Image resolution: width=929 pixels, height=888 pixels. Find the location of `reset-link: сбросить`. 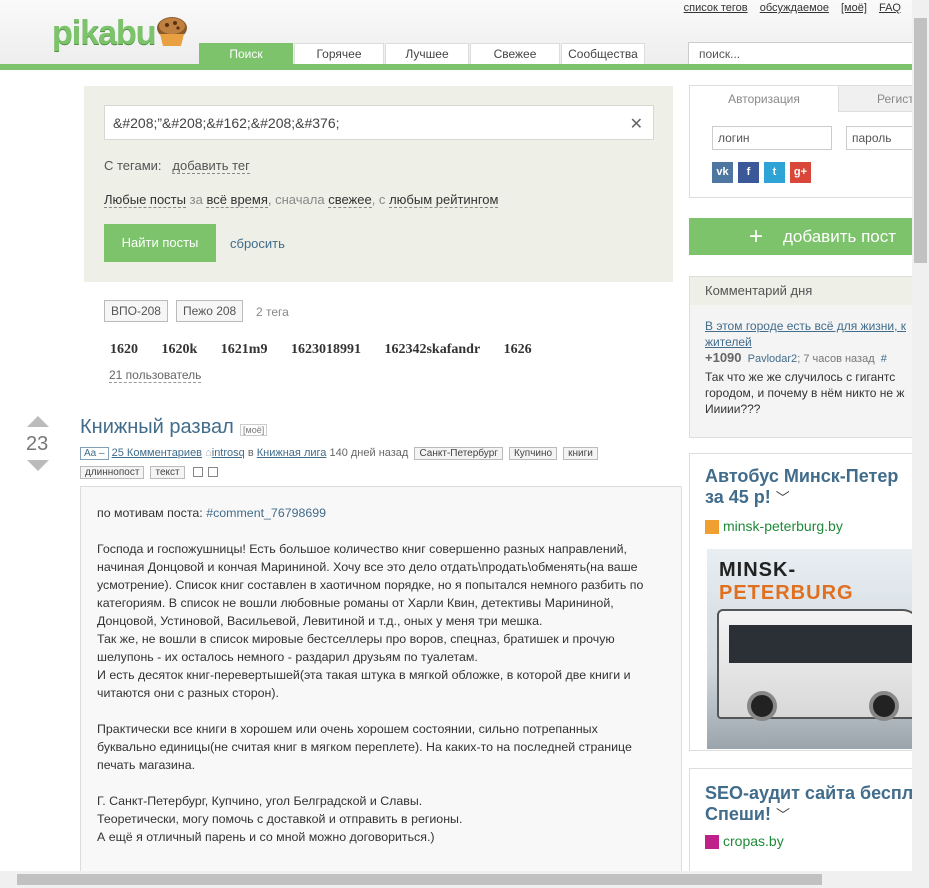

reset-link: сбросить is located at coordinates (257, 243).